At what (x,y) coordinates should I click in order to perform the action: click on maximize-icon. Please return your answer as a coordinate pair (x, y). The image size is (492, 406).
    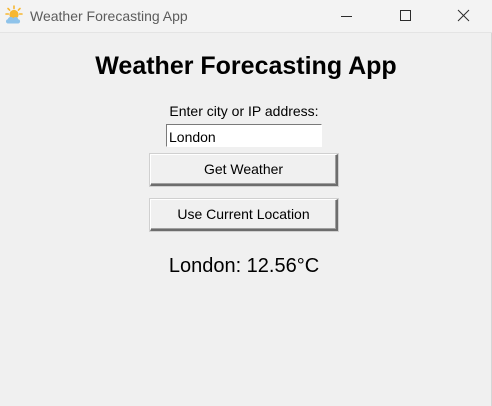
    Looking at the image, I should click on (405, 15).